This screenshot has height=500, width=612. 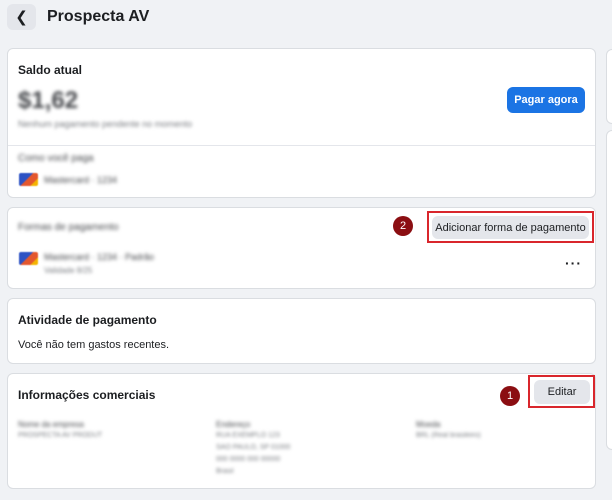 What do you see at coordinates (68, 227) in the screenshot?
I see `payment-methods-title: Formas de pagamento` at bounding box center [68, 227].